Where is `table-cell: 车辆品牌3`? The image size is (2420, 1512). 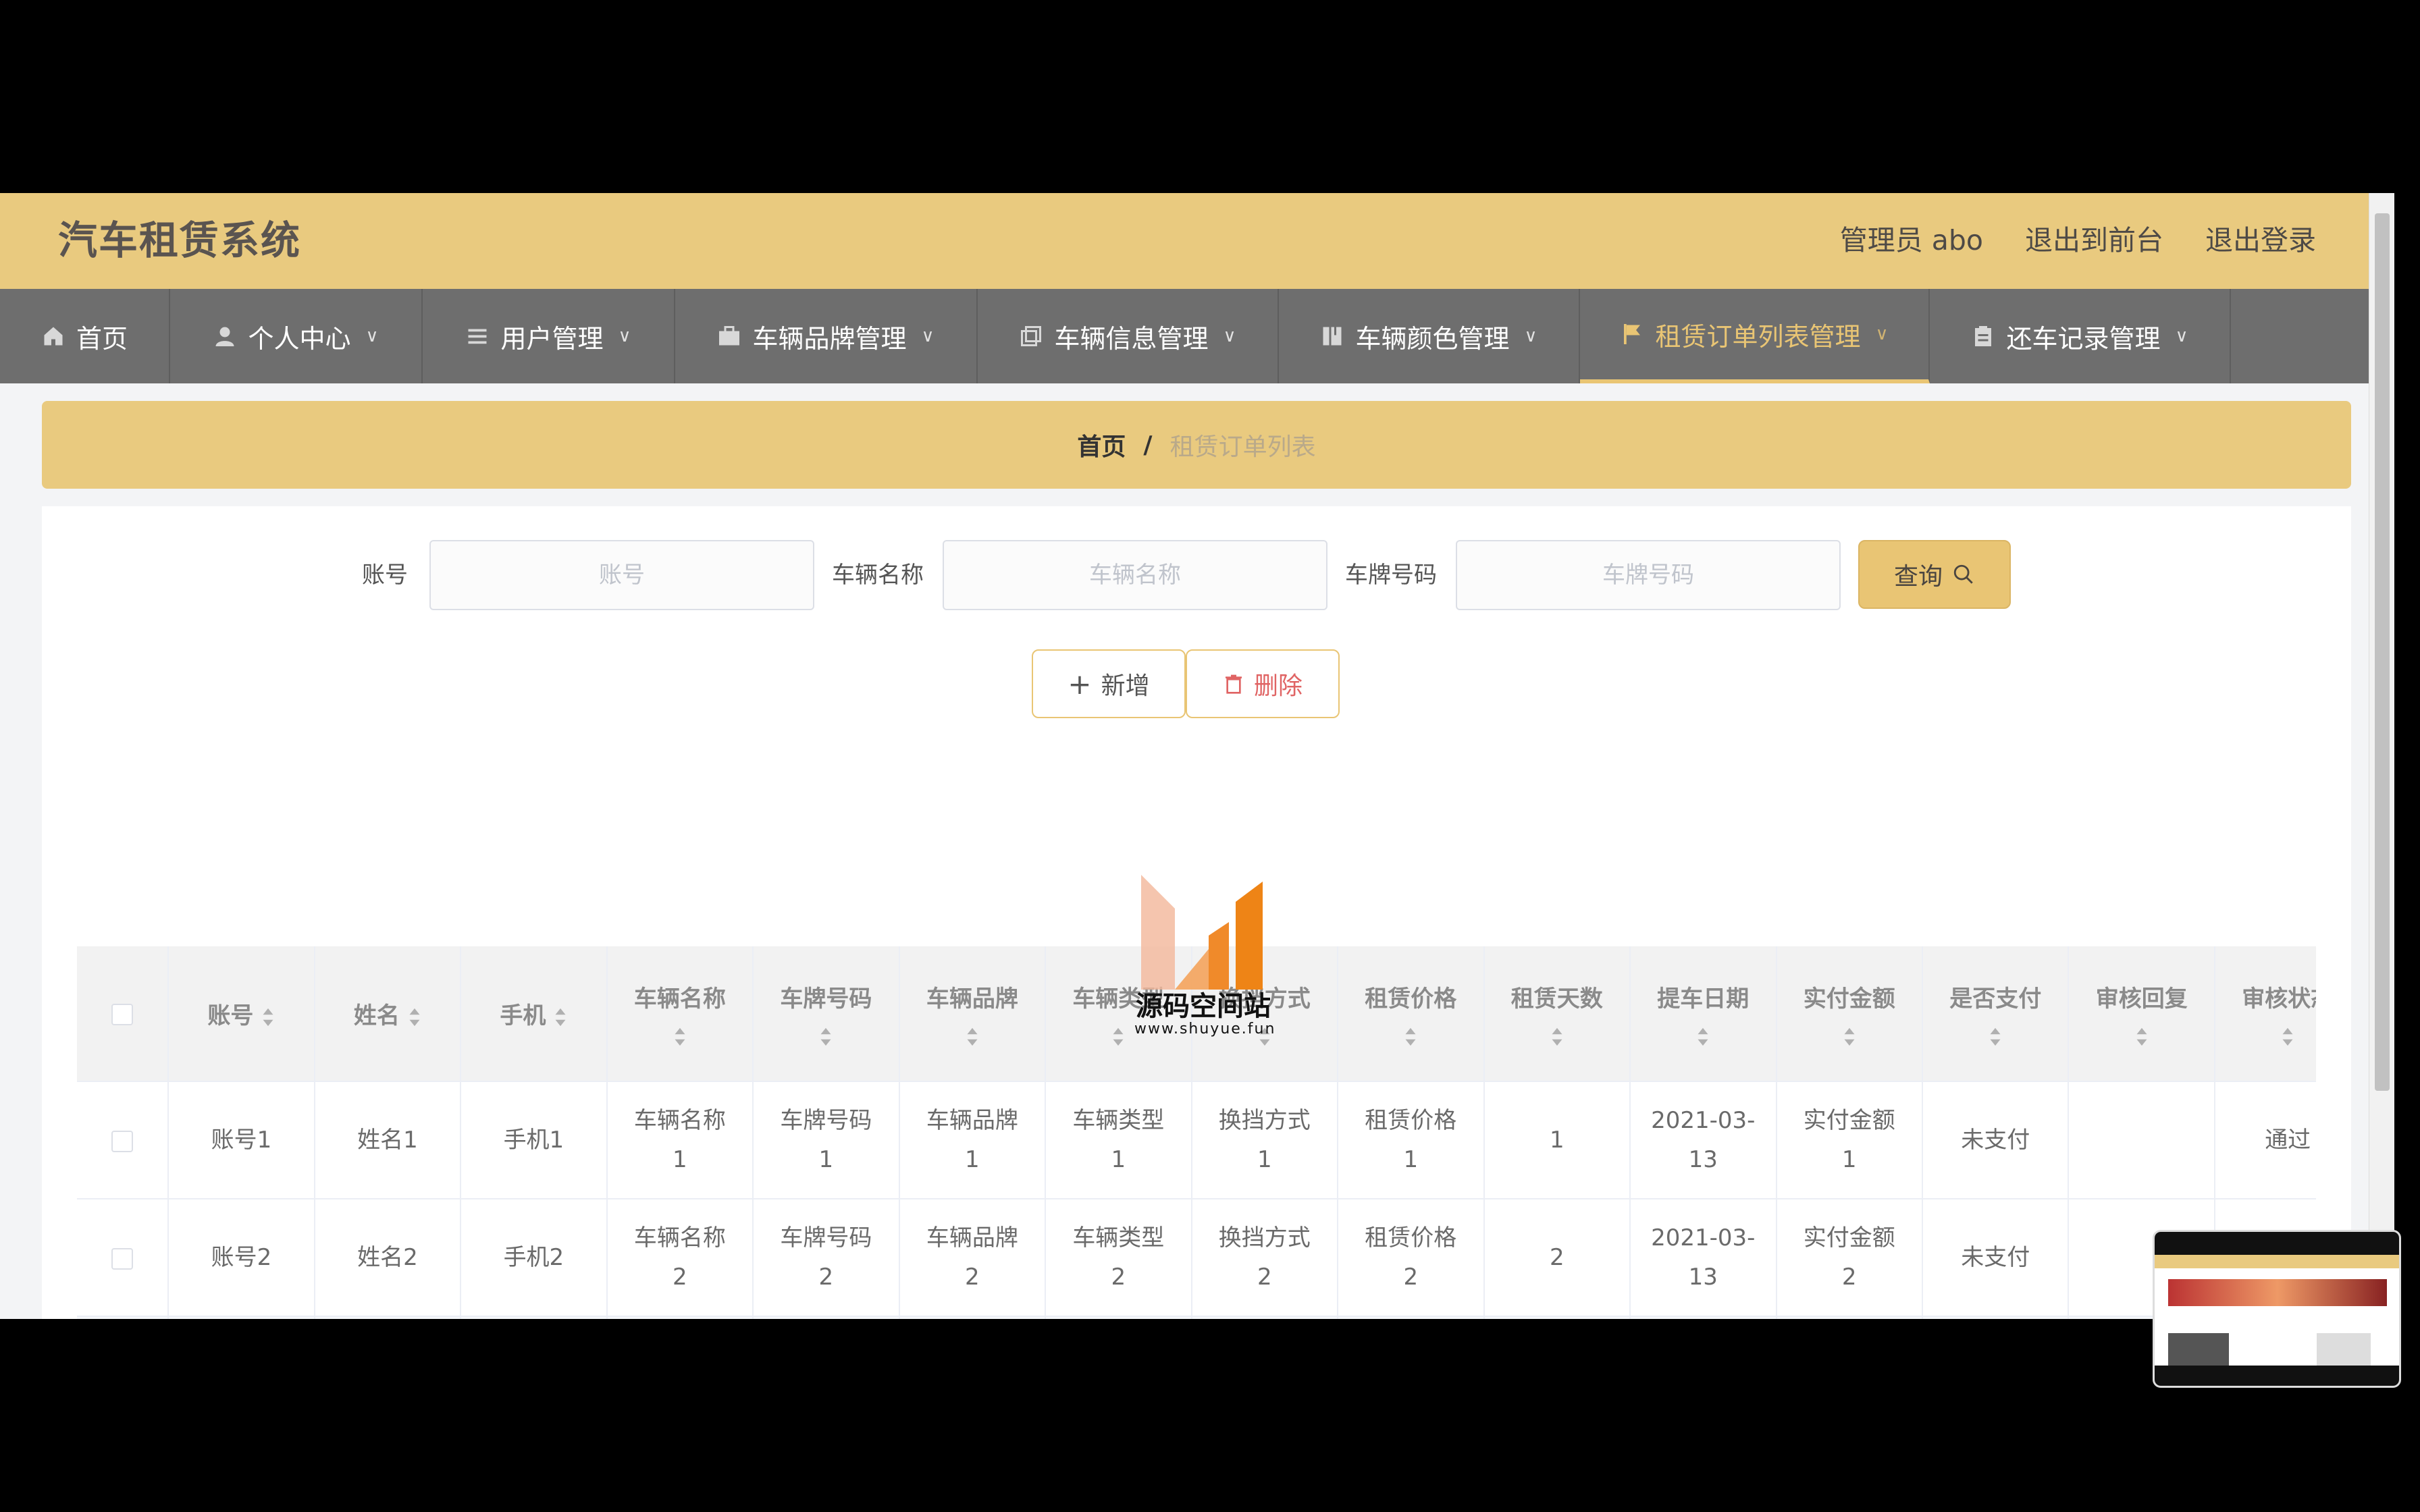 table-cell: 车辆品牌3 is located at coordinates (973, 1317).